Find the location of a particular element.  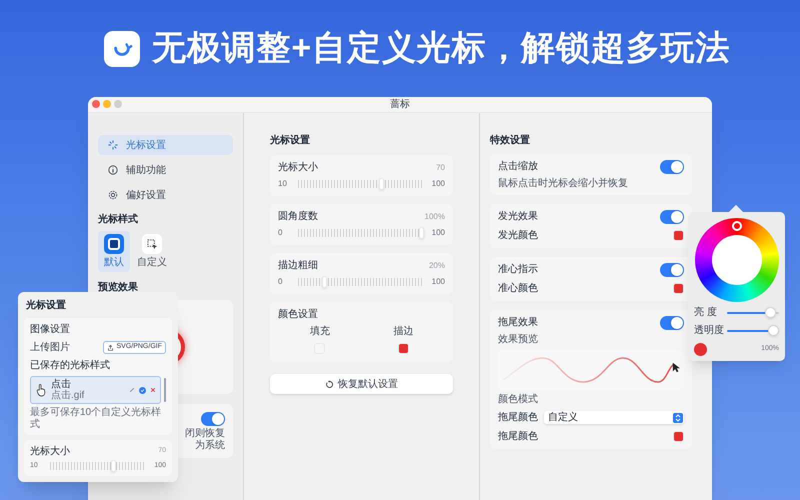

setting-label: 发光颜色 is located at coordinates (518, 235).